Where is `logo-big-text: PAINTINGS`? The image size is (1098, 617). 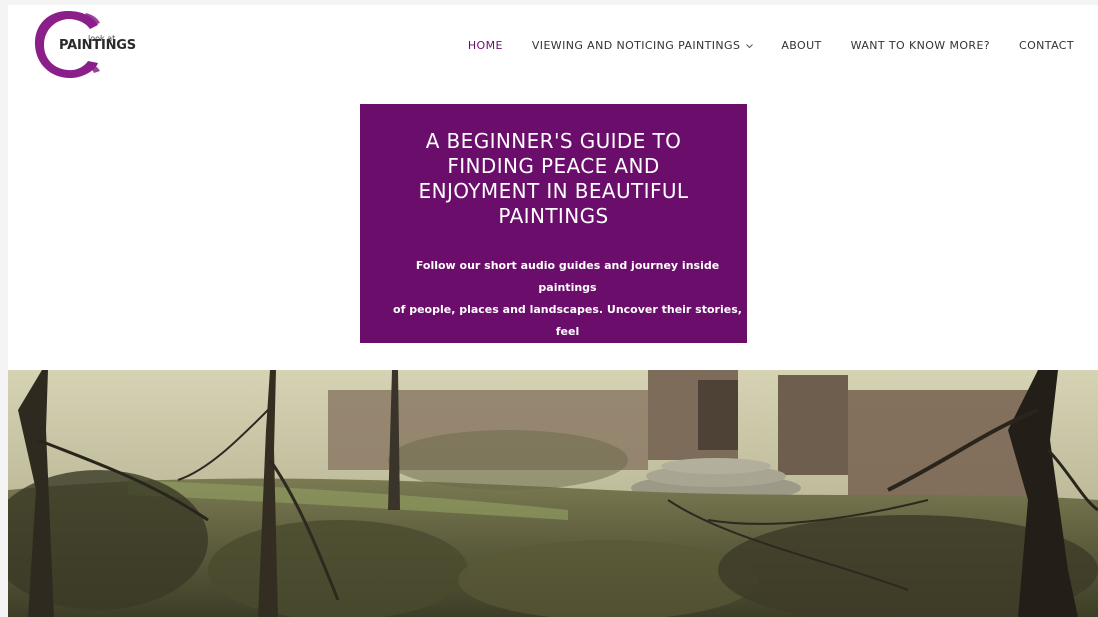
logo-big-text: PAINTINGS is located at coordinates (97, 45).